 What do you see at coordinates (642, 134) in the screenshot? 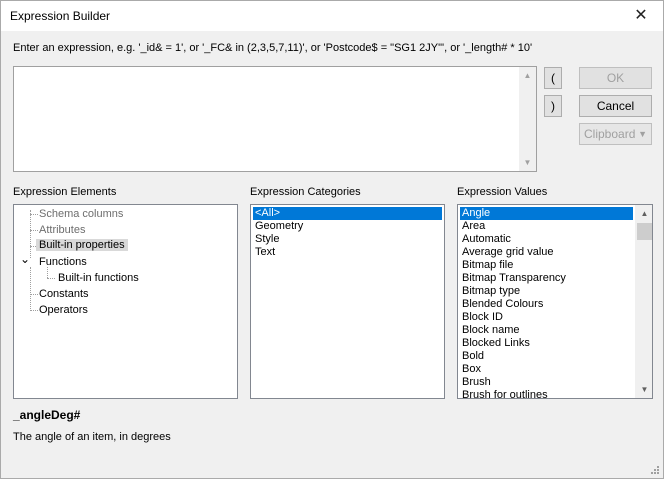
I see `chevron-down-icon: ▼` at bounding box center [642, 134].